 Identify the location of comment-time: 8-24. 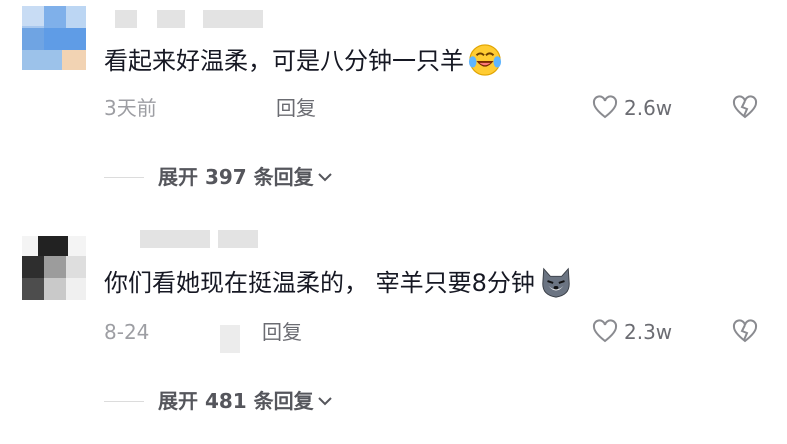
(127, 332).